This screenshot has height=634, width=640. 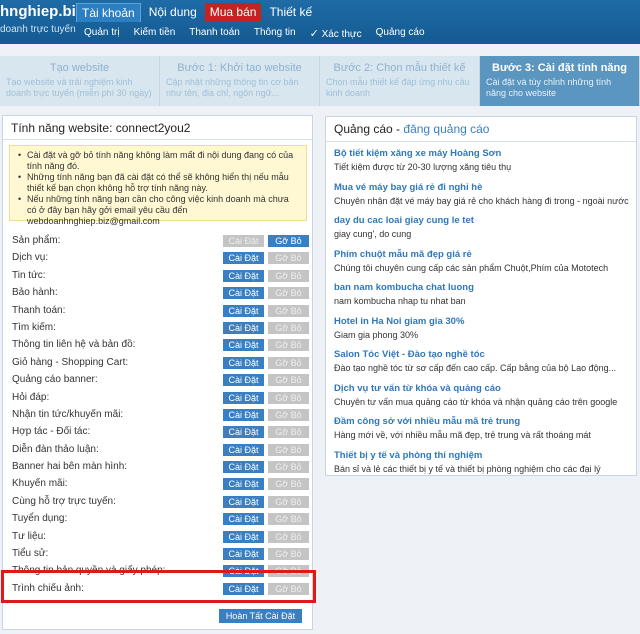 What do you see at coordinates (399, 68) in the screenshot?
I see `step-title: Bước 2: Chọn mẫu thiết kế` at bounding box center [399, 68].